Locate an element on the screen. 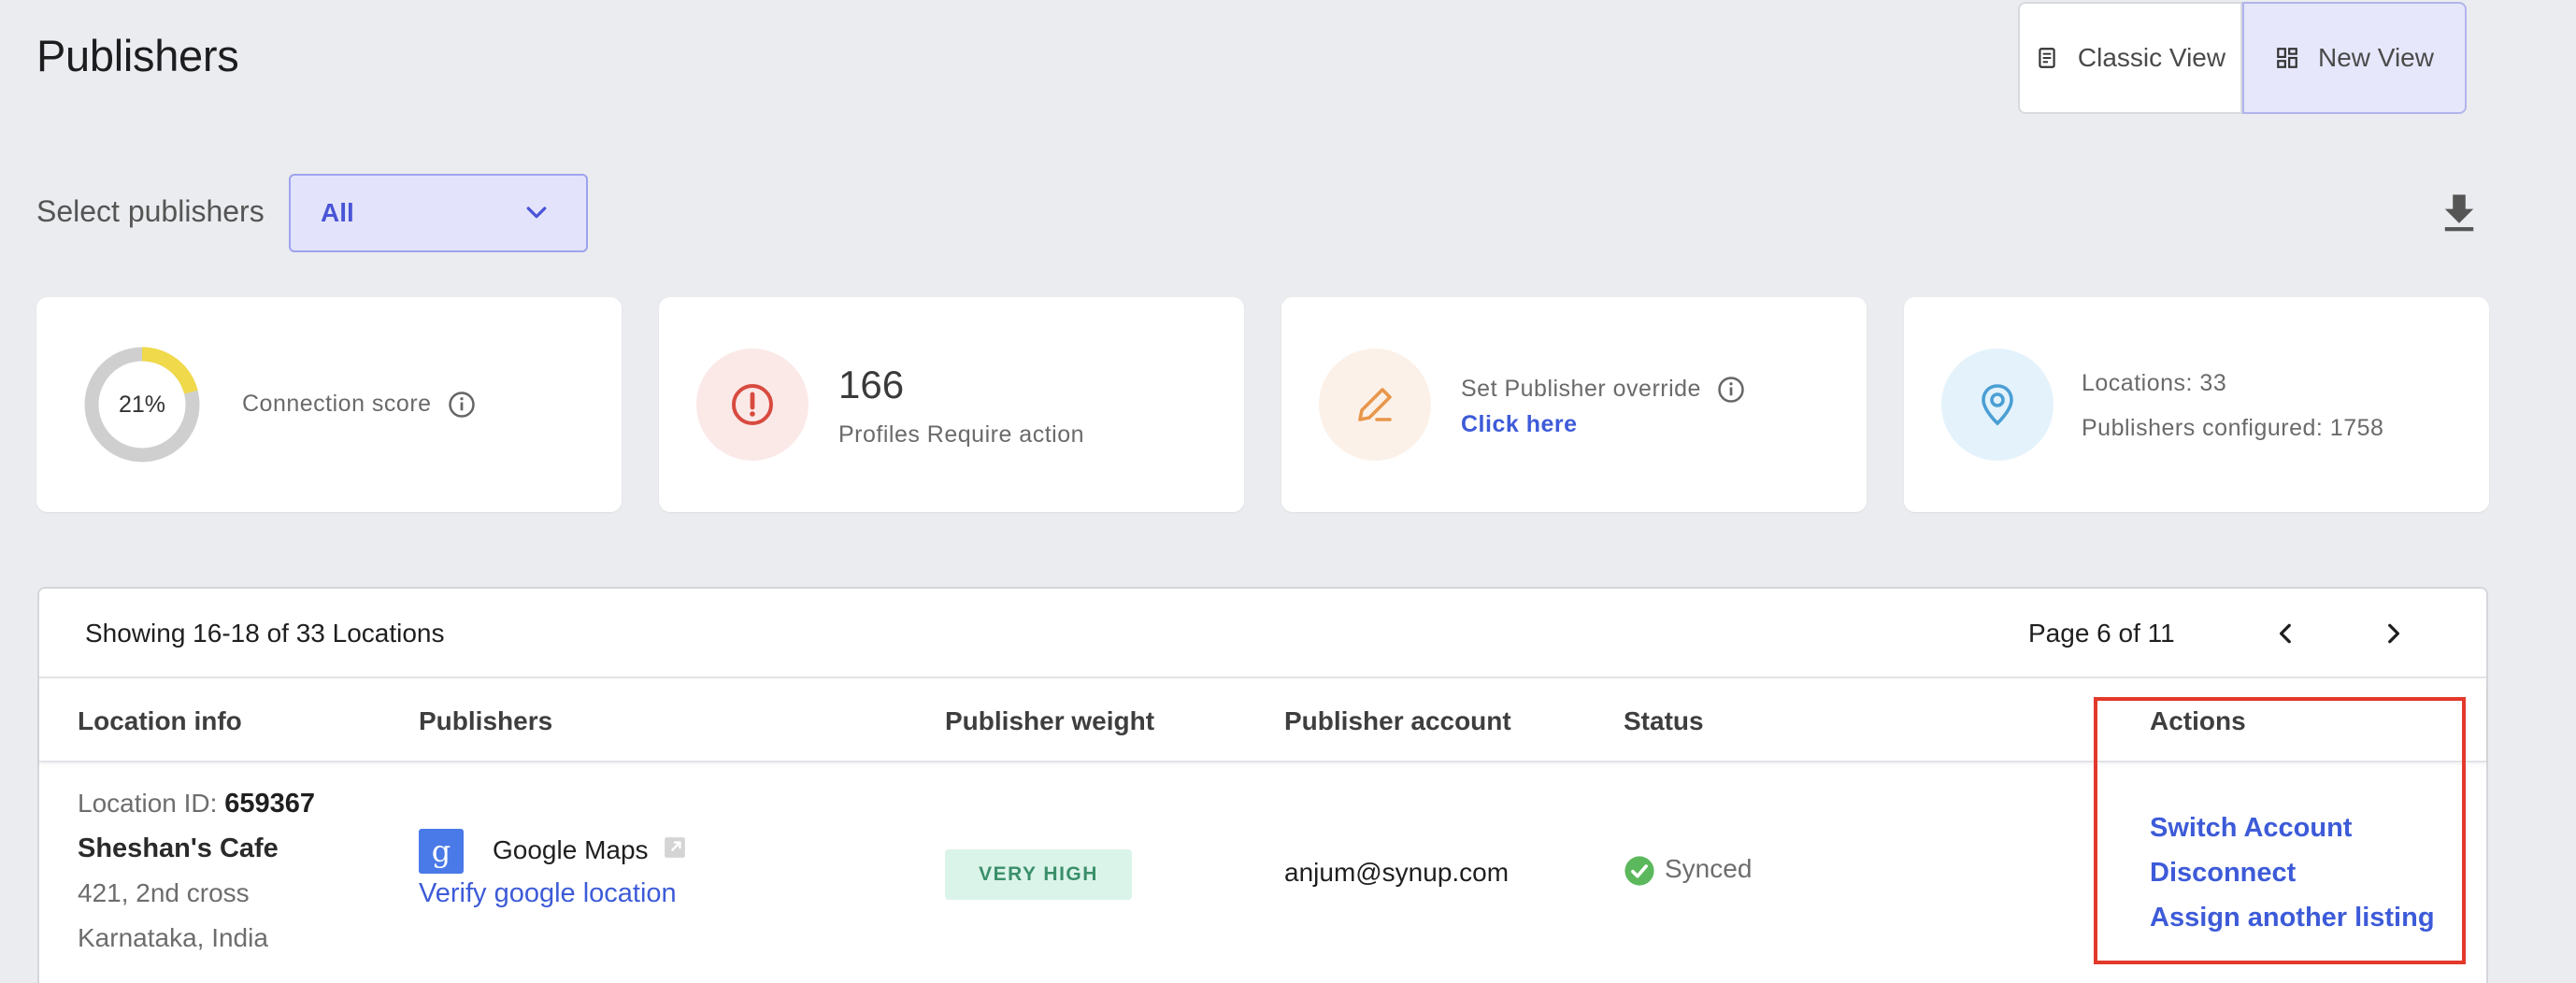  override-label: Set Publisher override is located at coordinates (1581, 389).